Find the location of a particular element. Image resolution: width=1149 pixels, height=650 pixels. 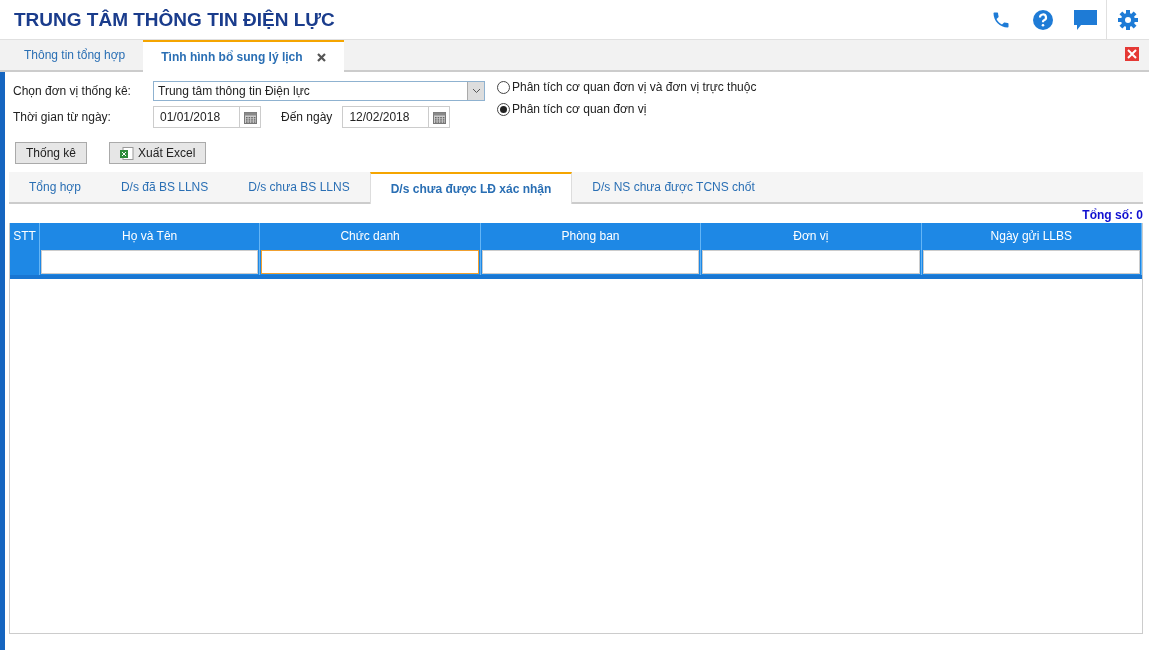

list-tab: D/s chưa được LĐ xác nhận is located at coordinates (471, 188).